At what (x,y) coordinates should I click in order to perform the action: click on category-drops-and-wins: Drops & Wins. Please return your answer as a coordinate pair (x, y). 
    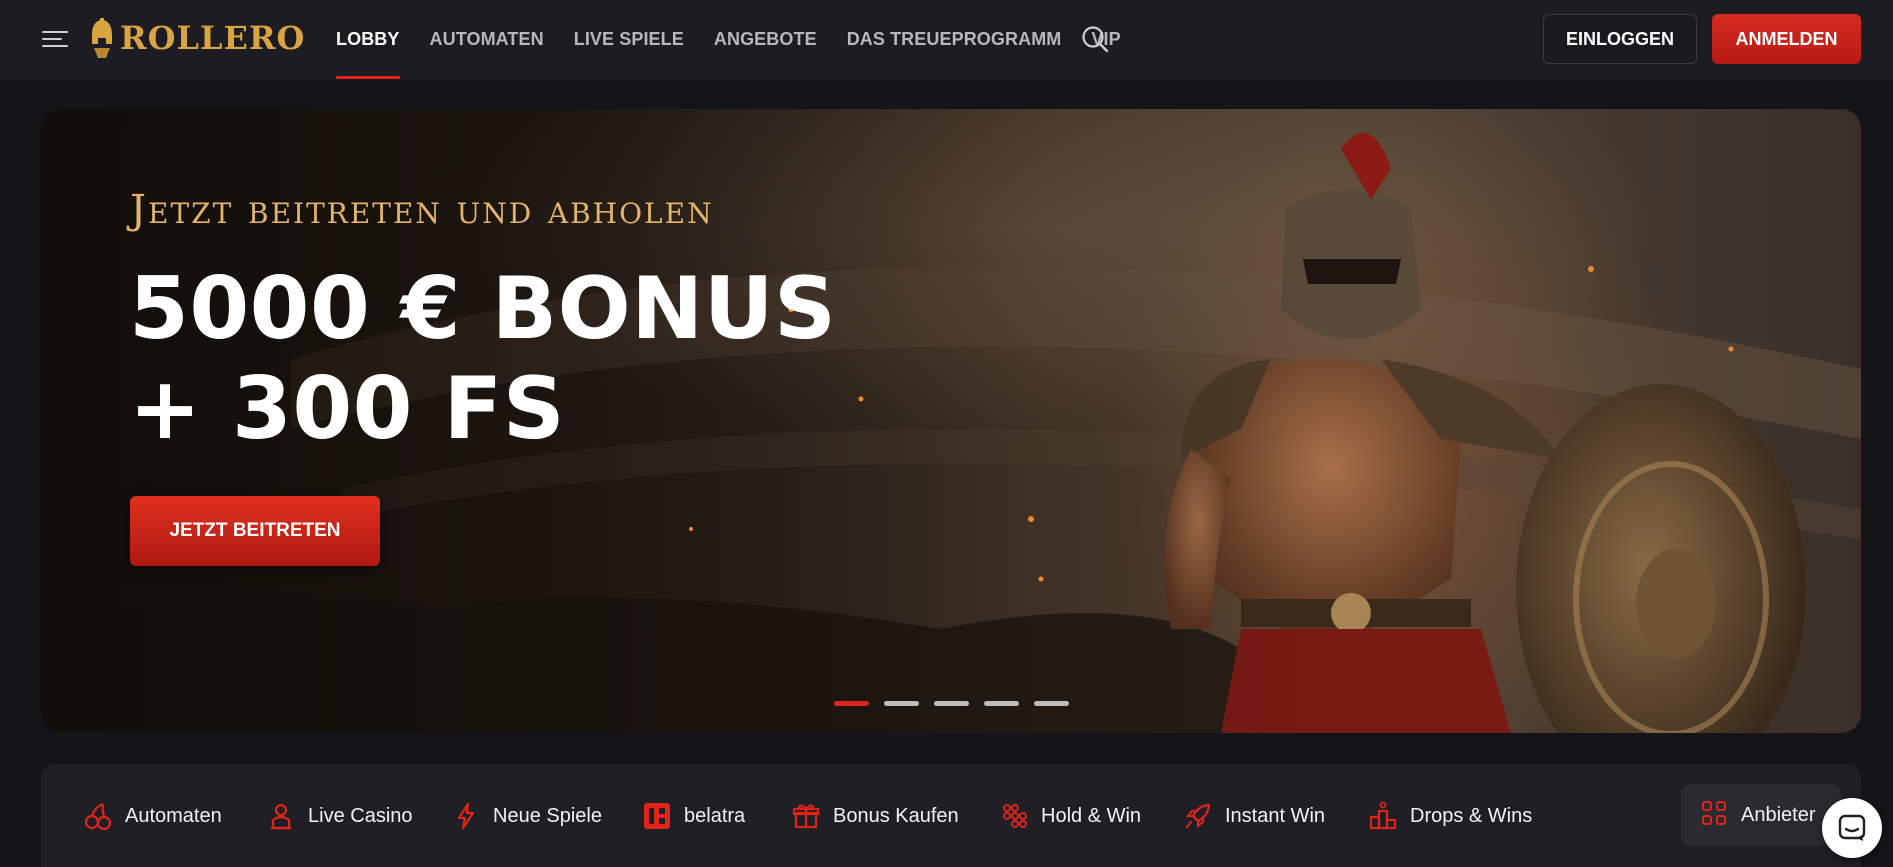
    Looking at the image, I should click on (1450, 816).